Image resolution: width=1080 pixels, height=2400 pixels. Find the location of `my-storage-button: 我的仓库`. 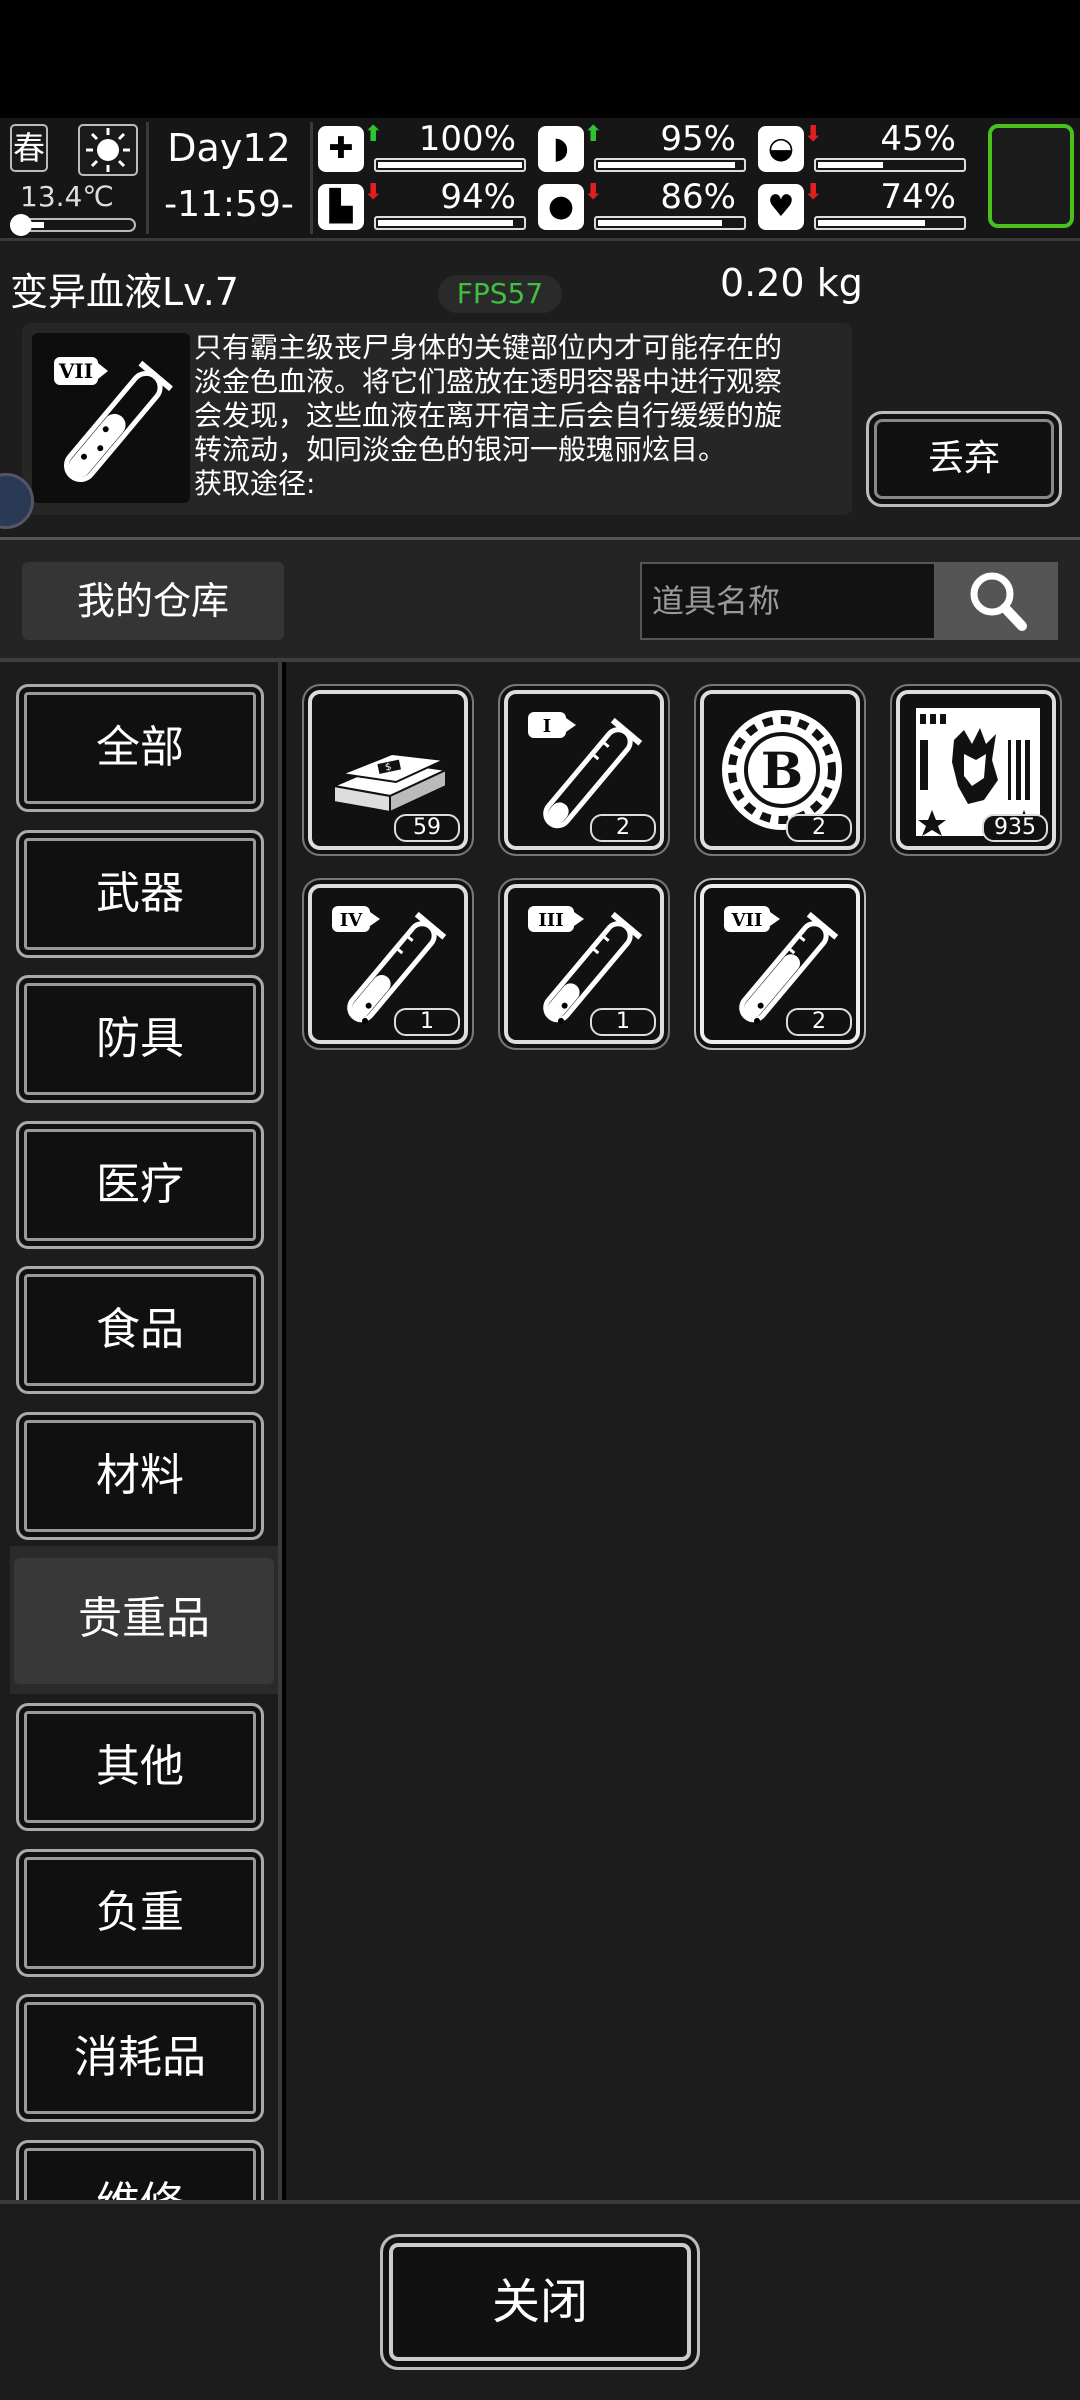

my-storage-button: 我的仓库 is located at coordinates (153, 601).